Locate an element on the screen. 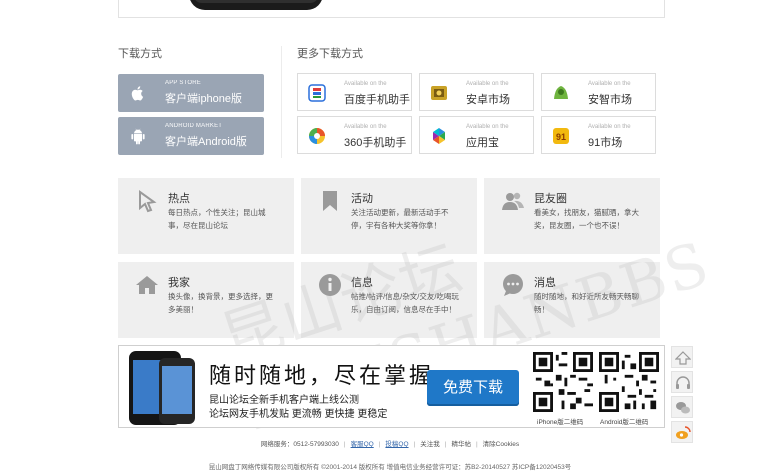 The height and width of the screenshot is (472, 780). banner-line1: 昆山论坛全新手机客户端上线公测 is located at coordinates (284, 400).